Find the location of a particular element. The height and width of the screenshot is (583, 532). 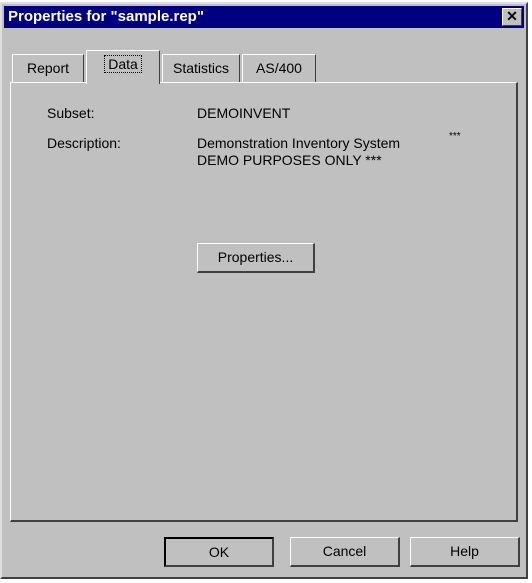

tab-as400-label: AS/400 is located at coordinates (279, 68).